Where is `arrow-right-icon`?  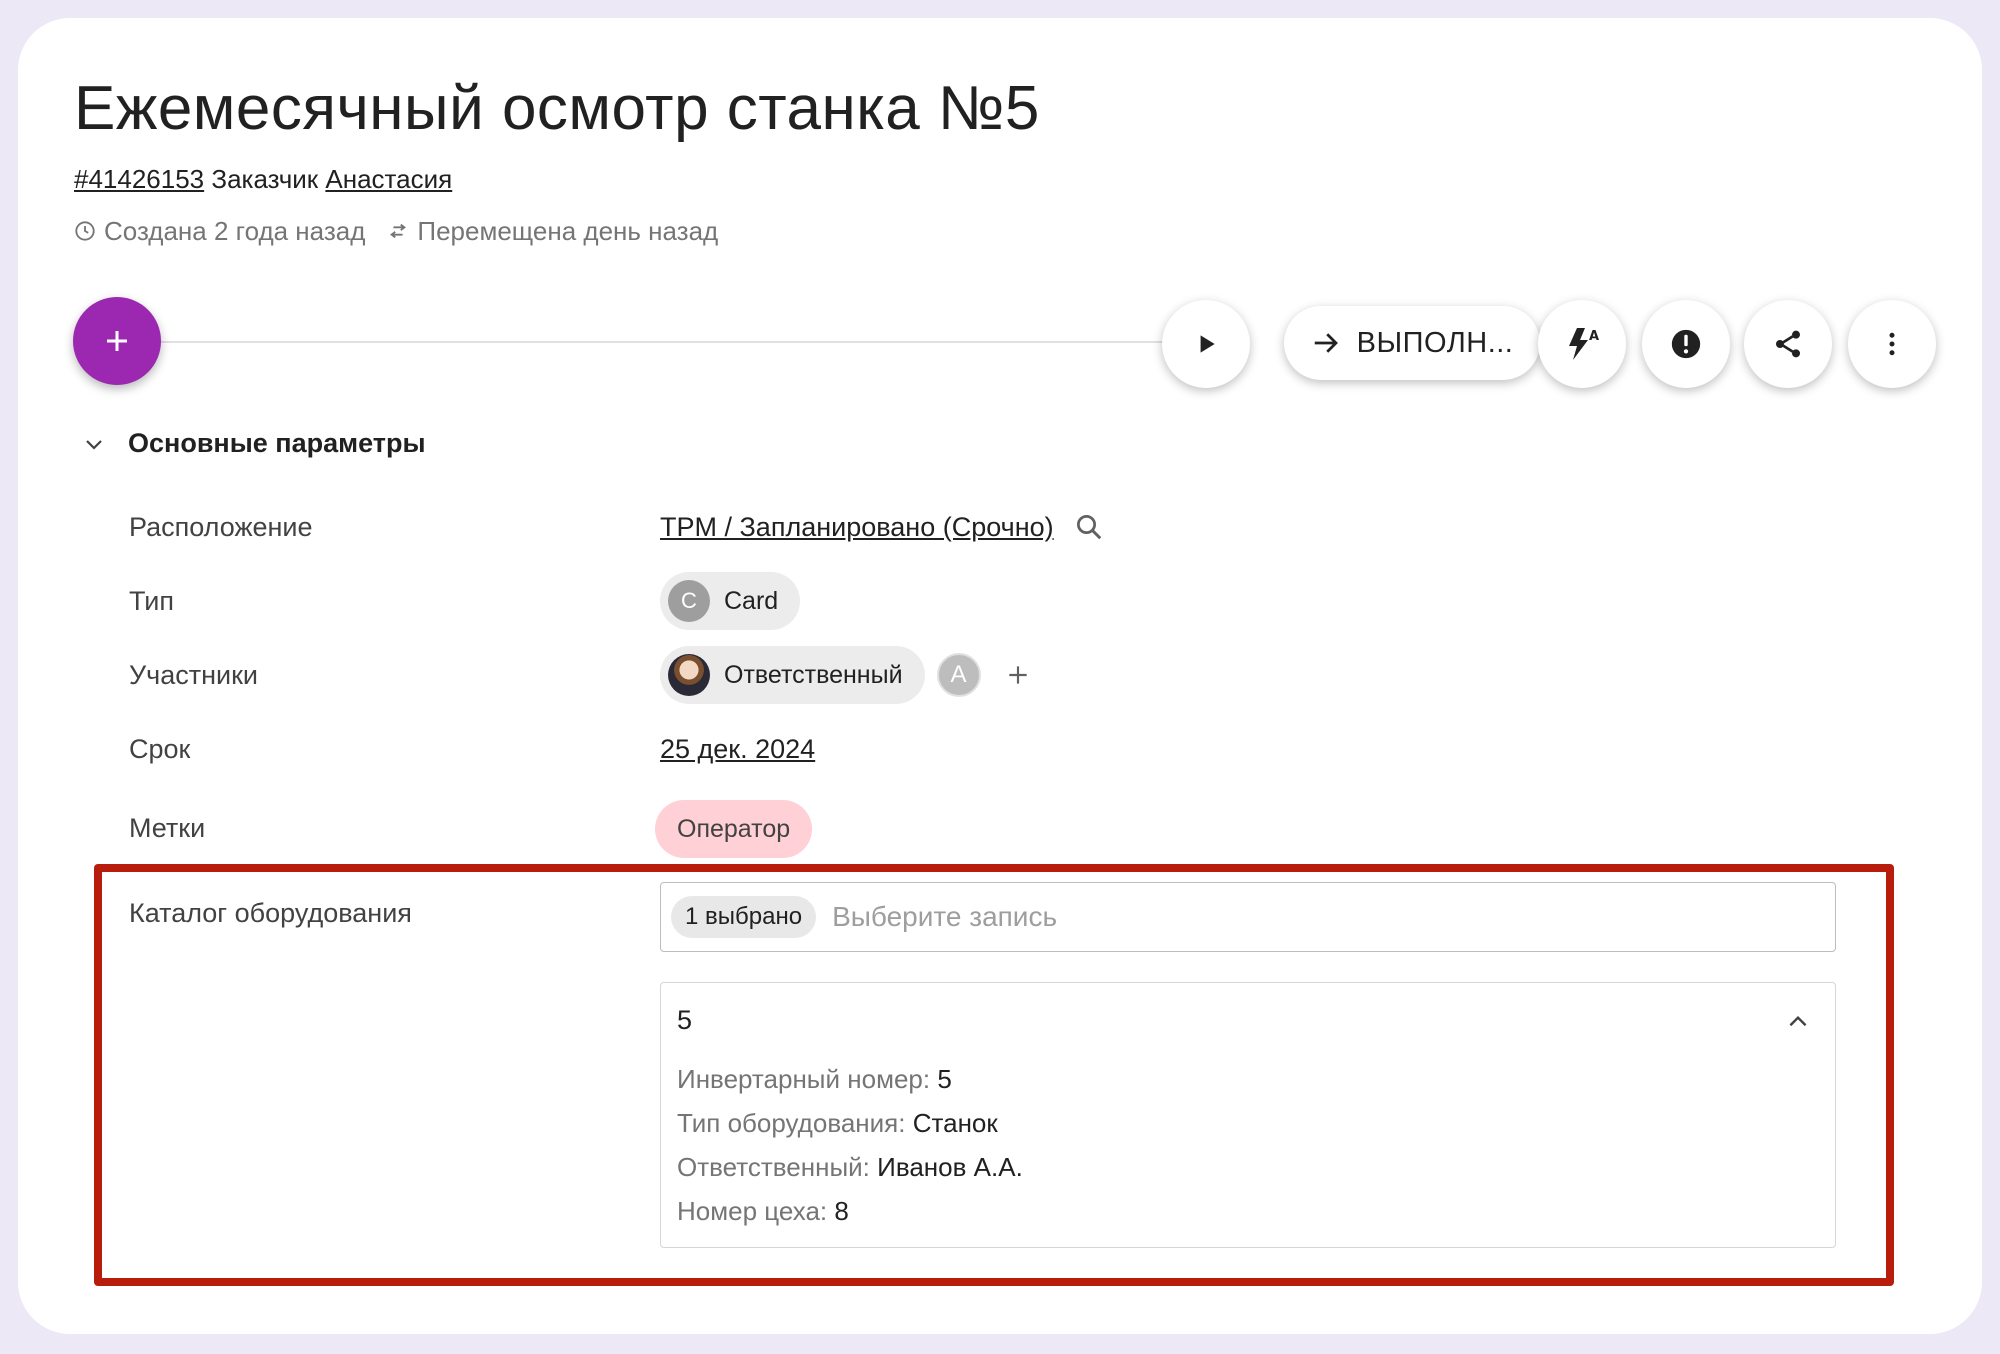
arrow-right-icon is located at coordinates (1326, 343).